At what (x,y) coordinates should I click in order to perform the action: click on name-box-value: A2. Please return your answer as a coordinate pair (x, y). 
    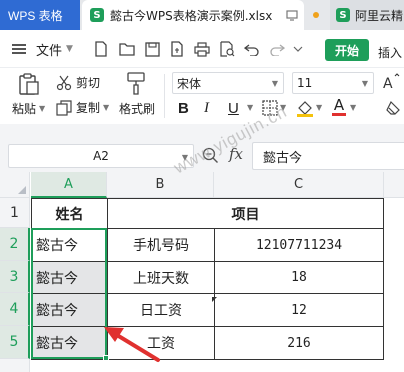
    Looking at the image, I should click on (101, 156).